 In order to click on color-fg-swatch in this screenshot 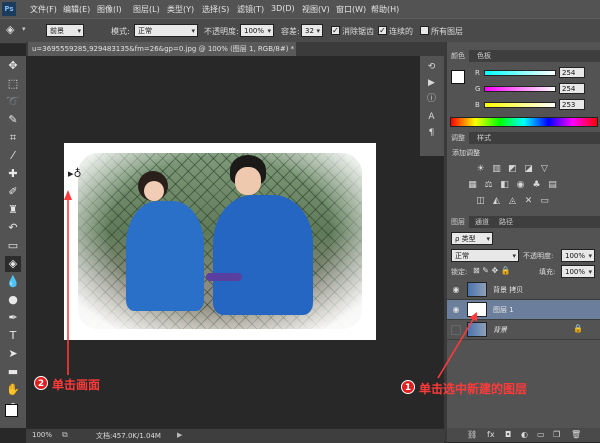, I will do `click(458, 77)`.